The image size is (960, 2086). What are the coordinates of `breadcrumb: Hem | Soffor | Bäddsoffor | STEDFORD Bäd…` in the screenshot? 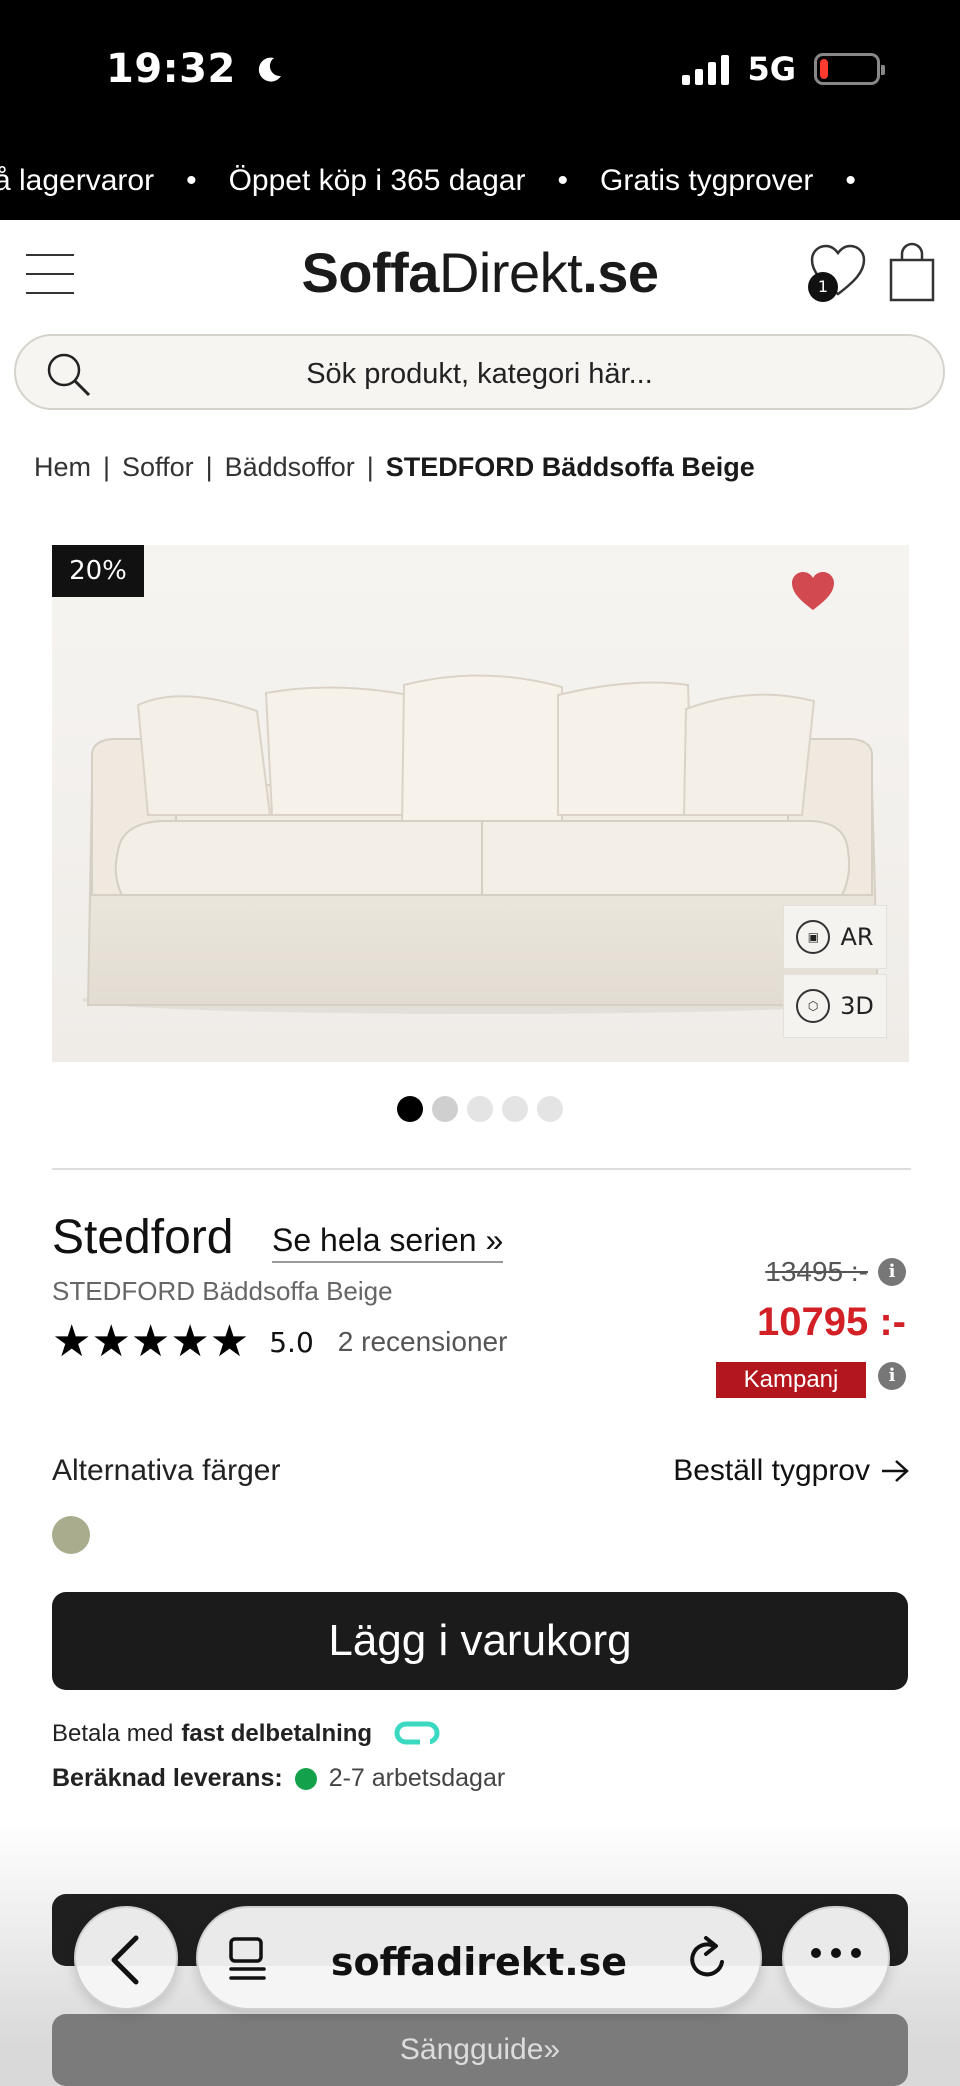 It's located at (394, 467).